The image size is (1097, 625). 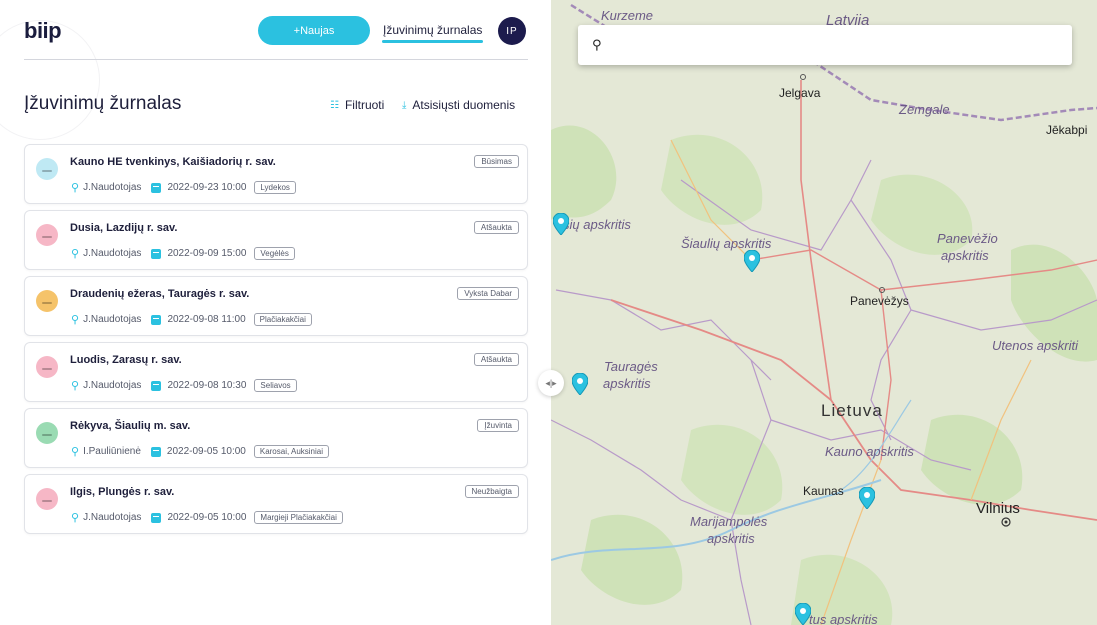 I want to click on event-name: Luodis, Zarasų r. sav., so click(x=126, y=360).